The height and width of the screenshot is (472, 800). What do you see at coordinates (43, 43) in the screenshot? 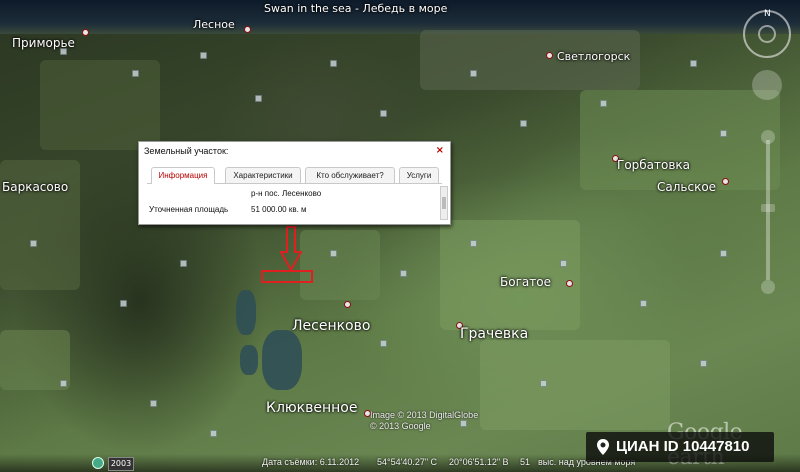
I see `place-primorye: Приморье` at bounding box center [43, 43].